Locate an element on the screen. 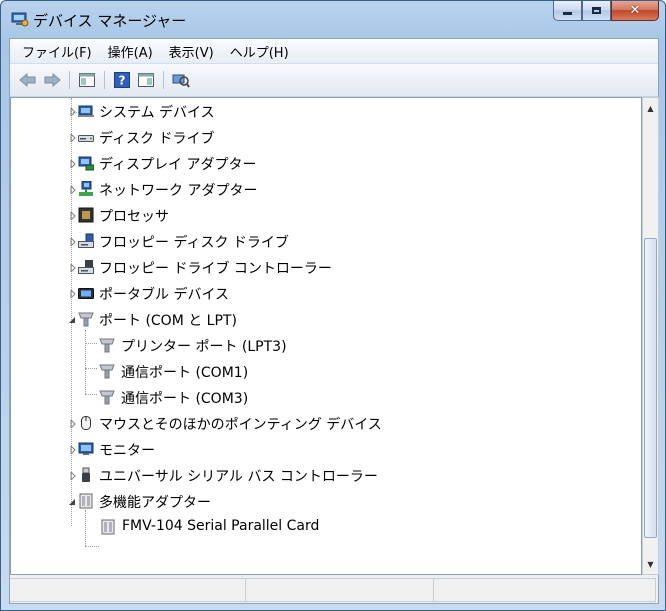 The height and width of the screenshot is (611, 666). maximize-icon is located at coordinates (596, 10).